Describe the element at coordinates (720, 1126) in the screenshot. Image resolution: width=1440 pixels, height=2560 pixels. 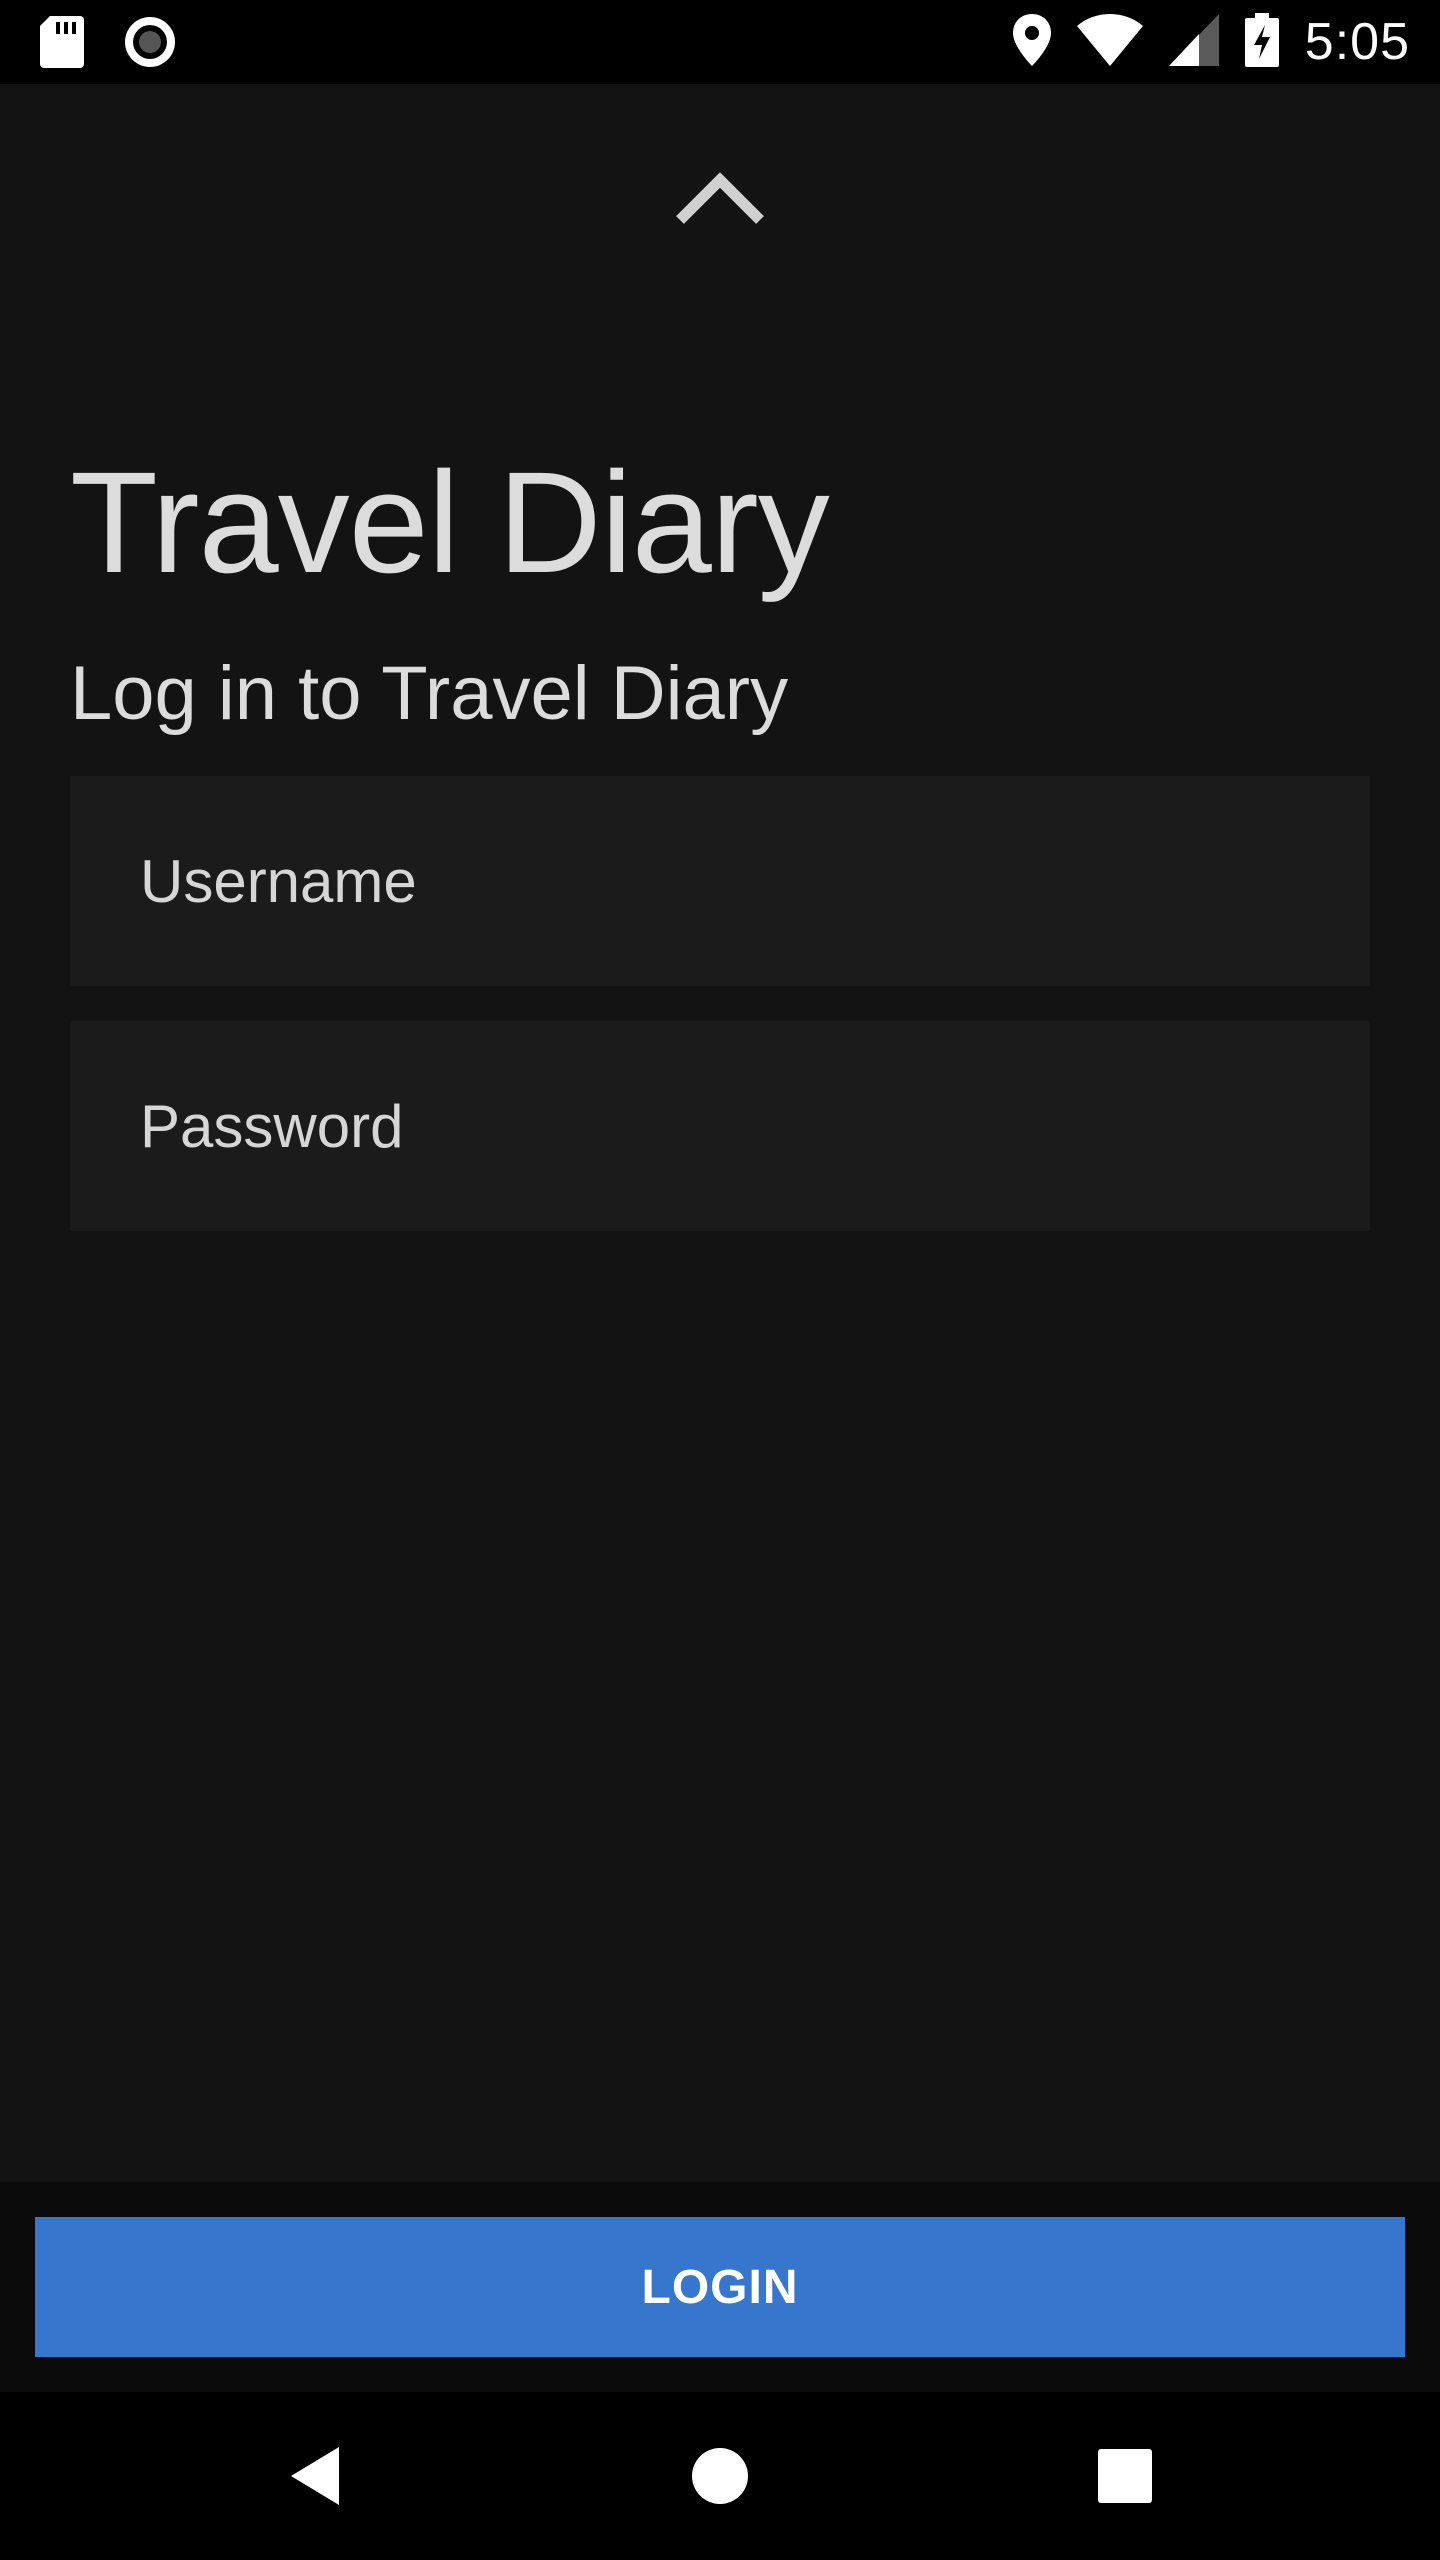
I see `password-input` at that location.